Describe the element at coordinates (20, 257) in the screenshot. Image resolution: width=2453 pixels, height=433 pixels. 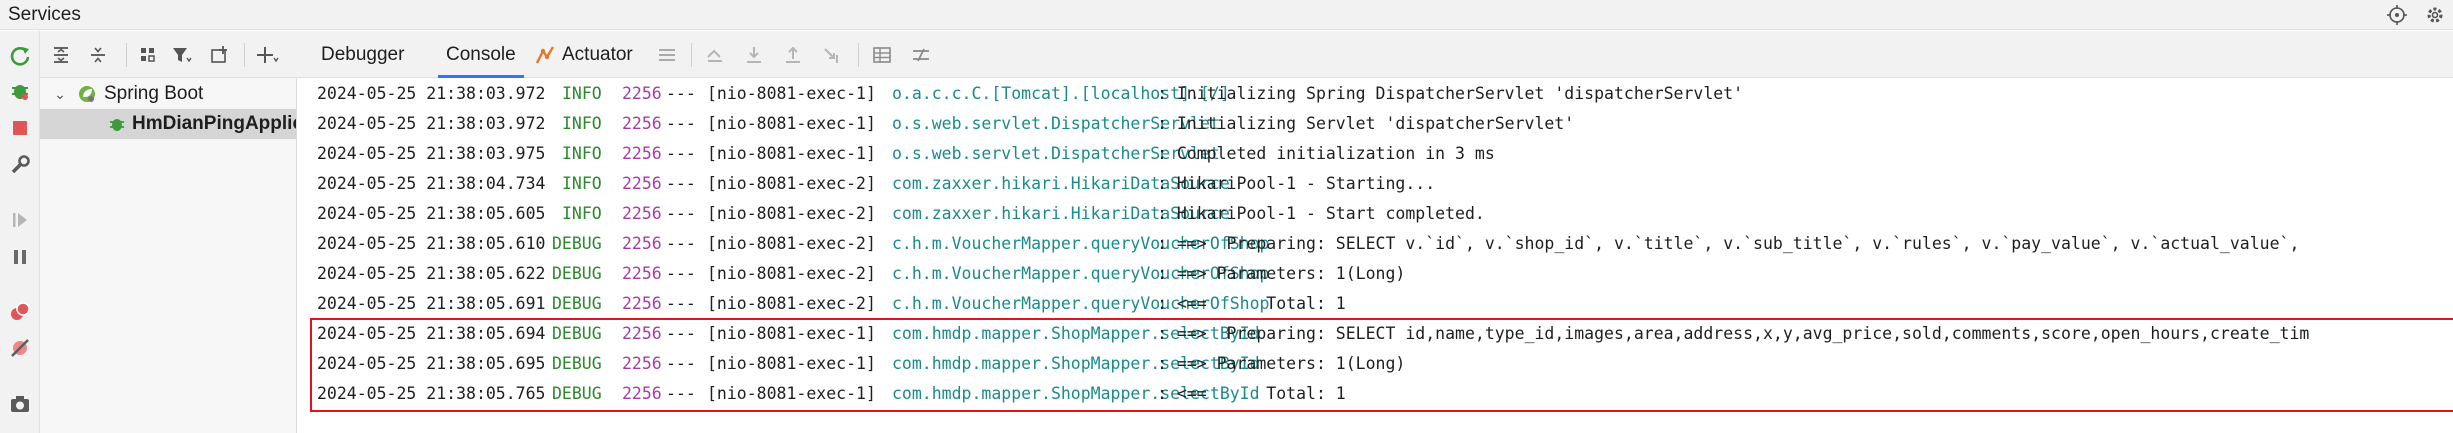
I see `pause-icon` at that location.